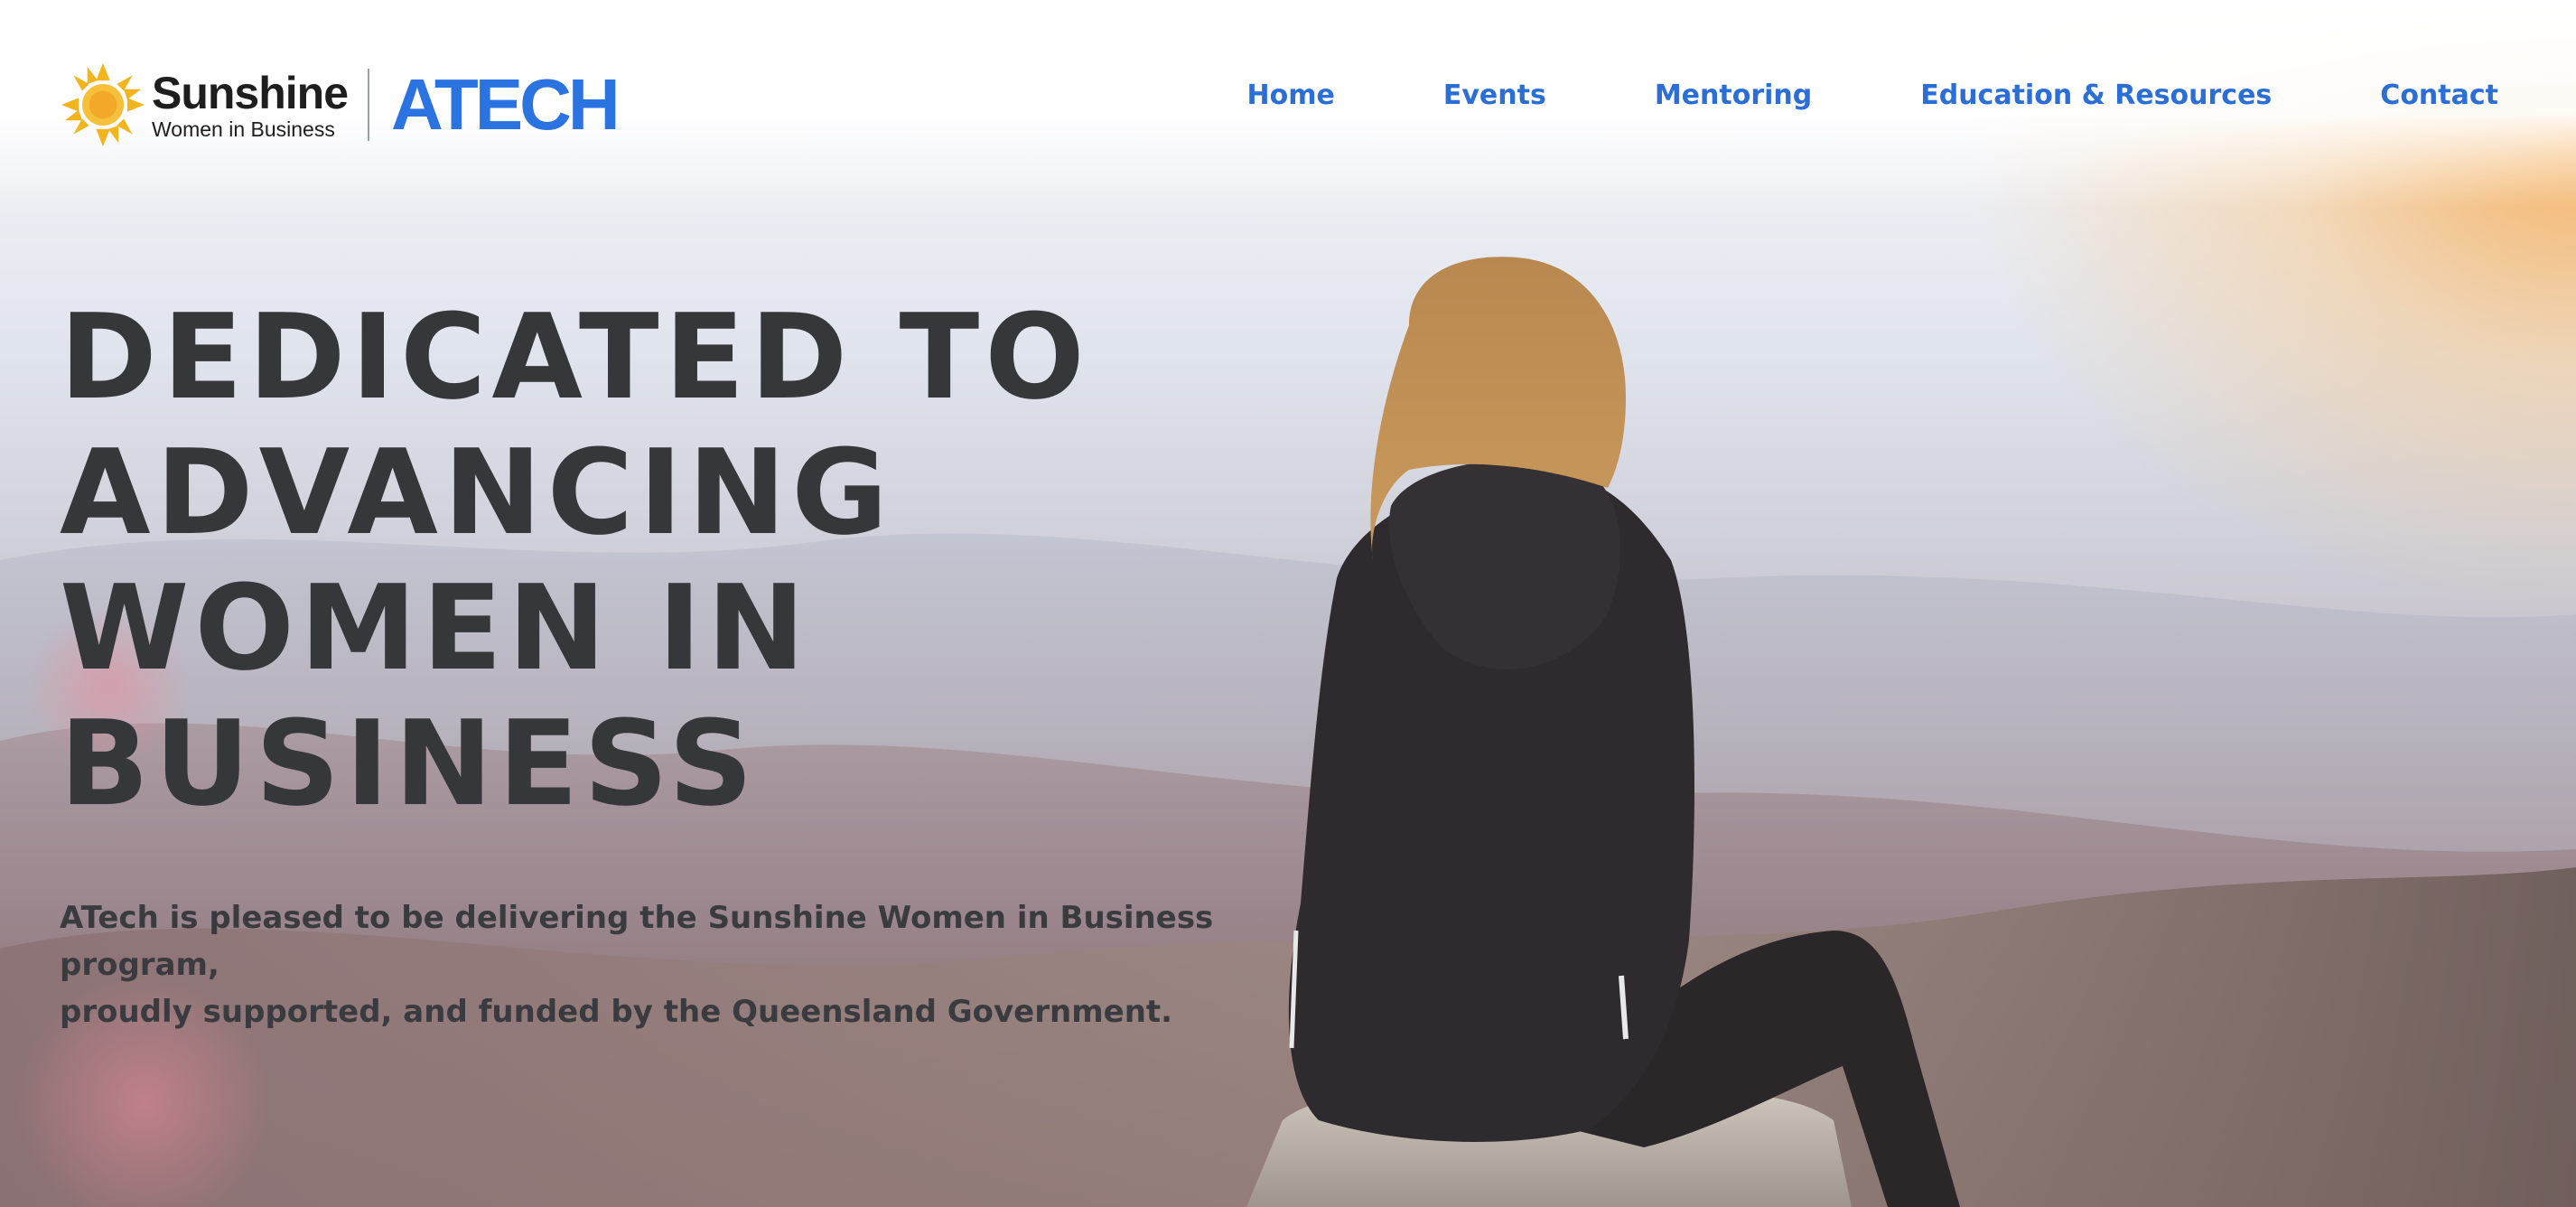 The width and height of the screenshot is (2576, 1207). What do you see at coordinates (1733, 96) in the screenshot?
I see `nav-mentoring: Mentoring` at bounding box center [1733, 96].